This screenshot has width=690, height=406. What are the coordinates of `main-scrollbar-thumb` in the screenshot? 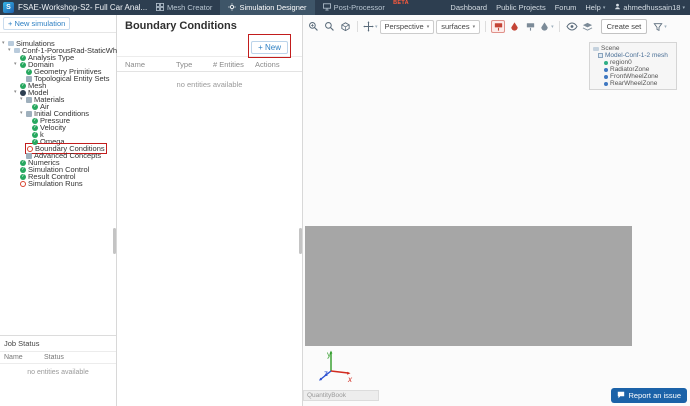 It's located at (300, 241).